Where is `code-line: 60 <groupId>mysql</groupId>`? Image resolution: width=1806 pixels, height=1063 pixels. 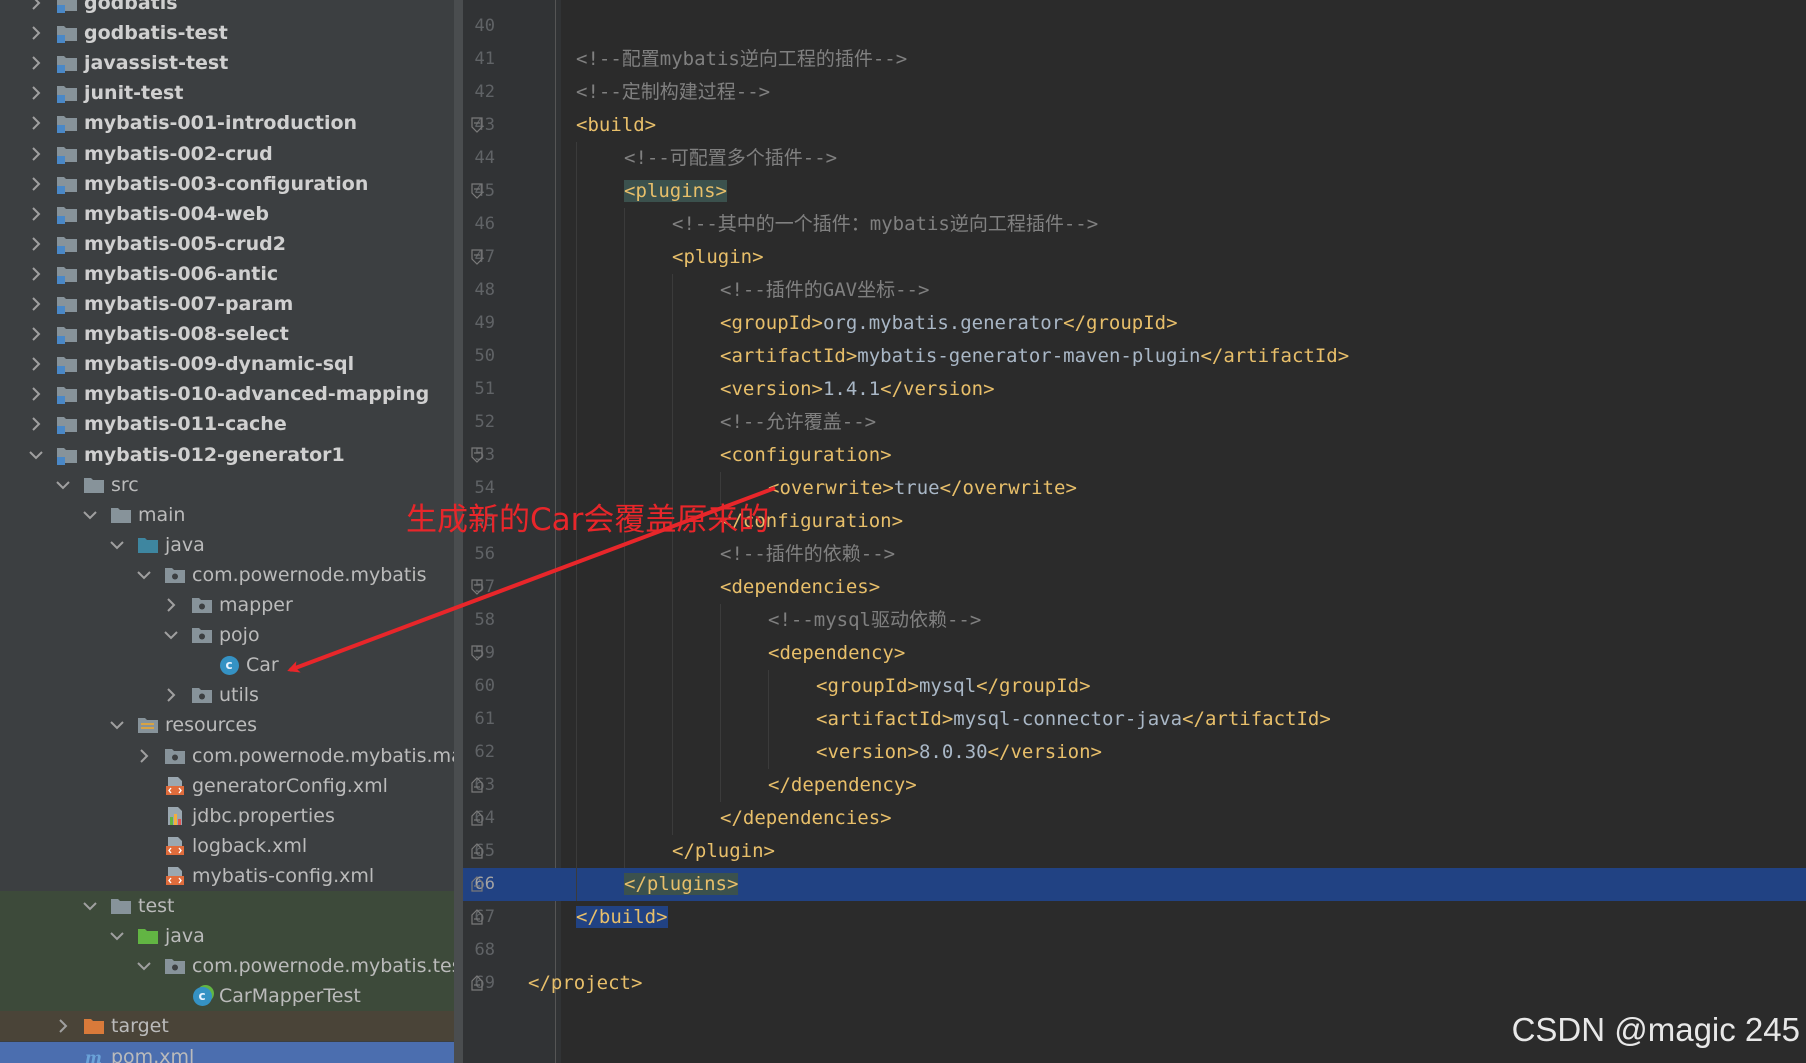
code-line: 60 <groupId>mysql</groupId> is located at coordinates (1134, 686).